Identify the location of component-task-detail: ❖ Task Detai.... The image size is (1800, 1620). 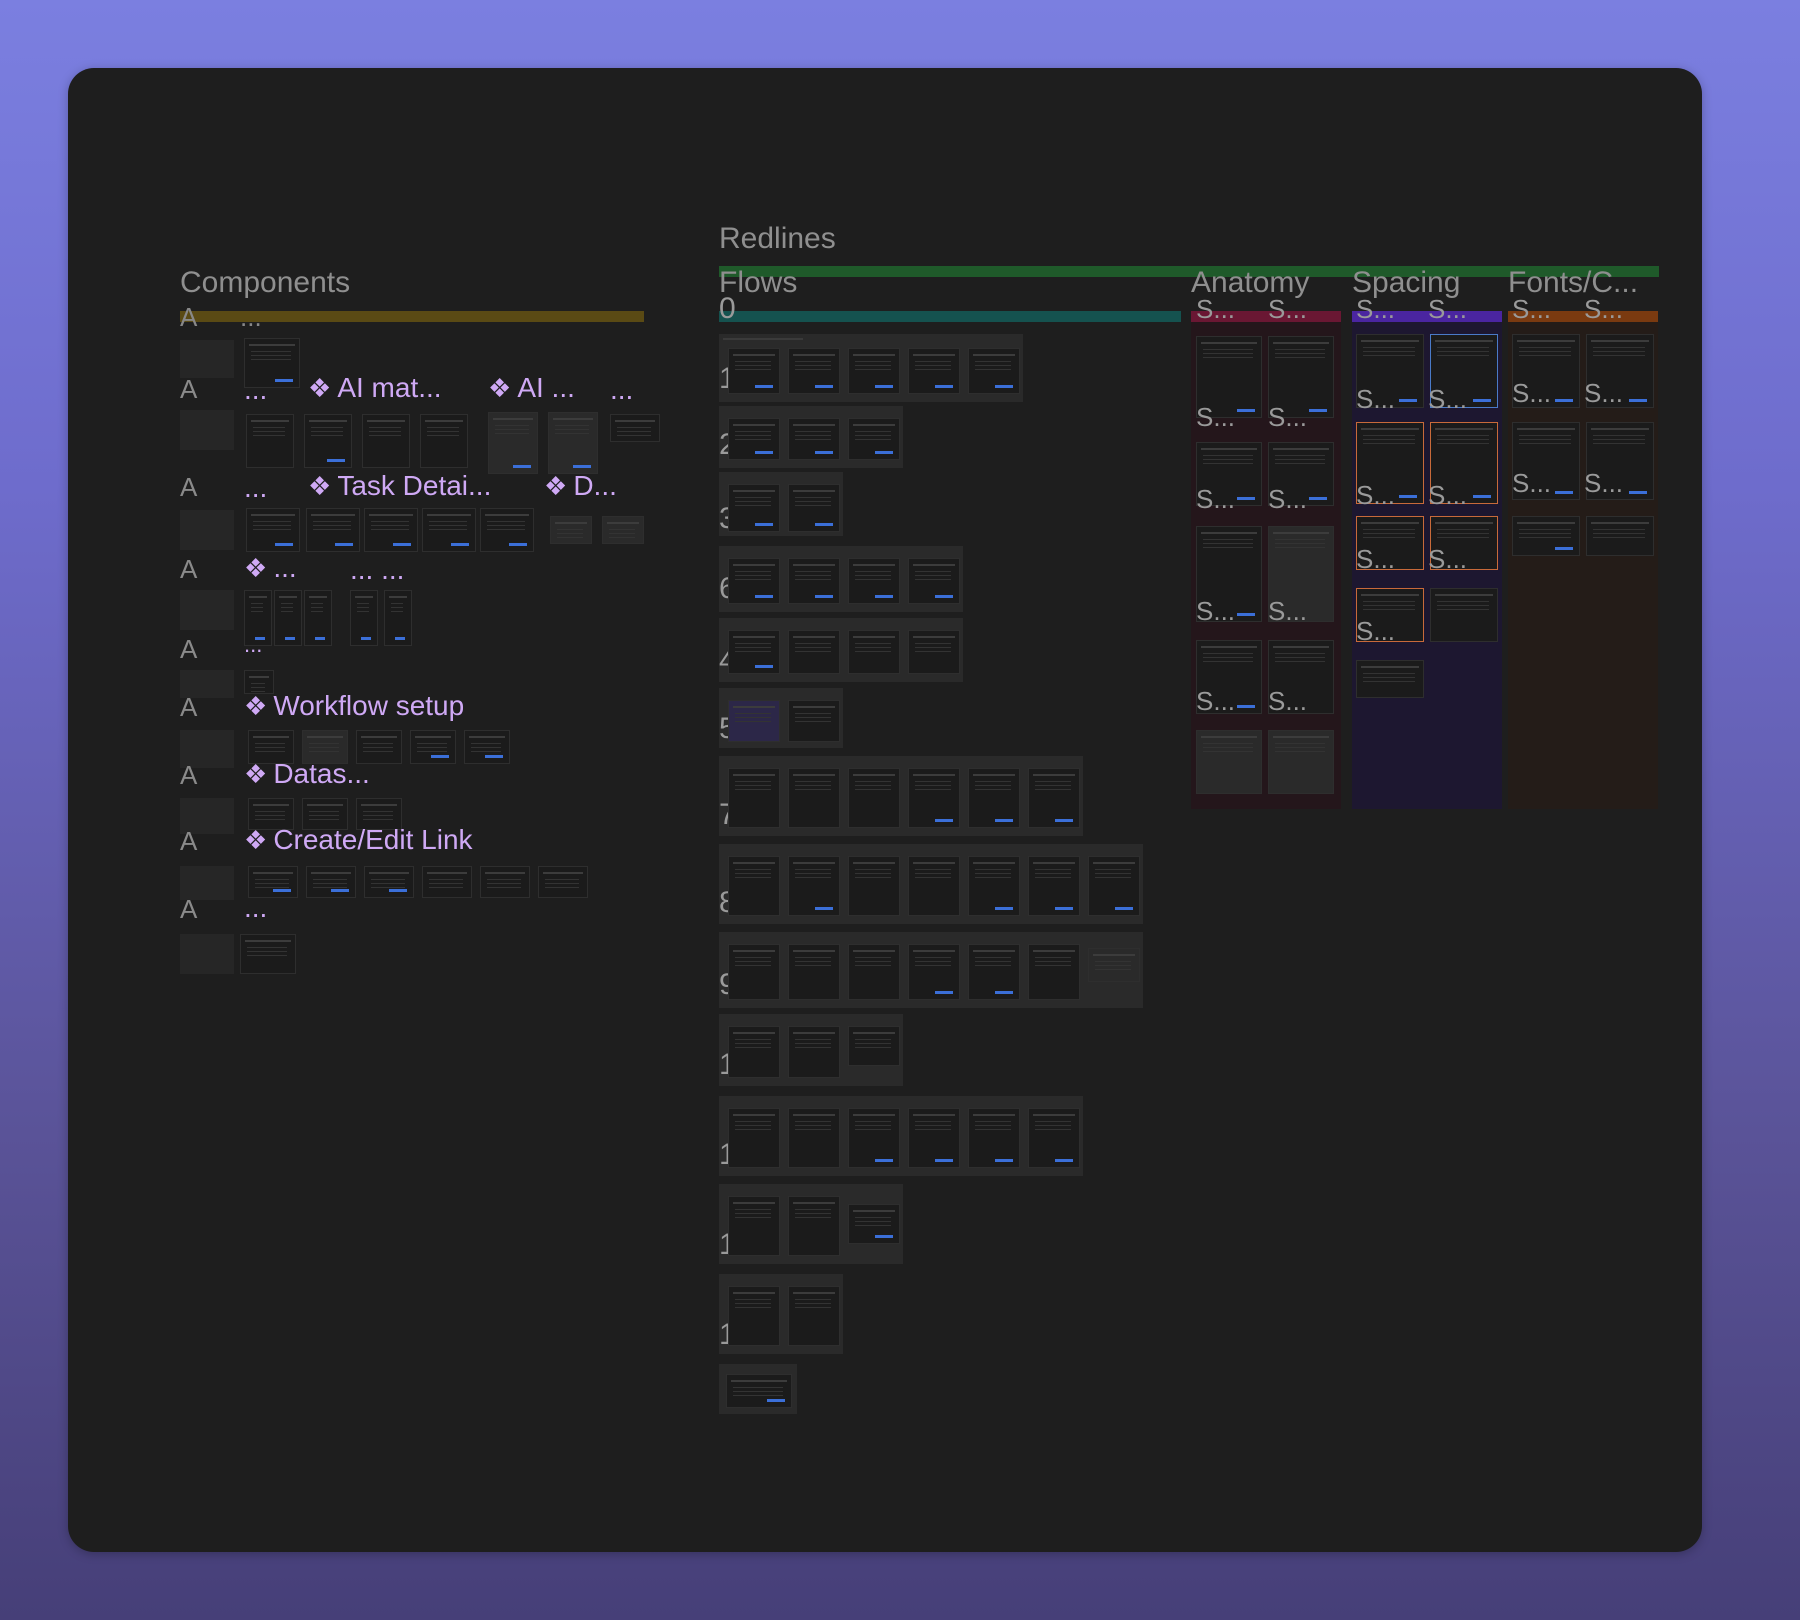
(399, 486).